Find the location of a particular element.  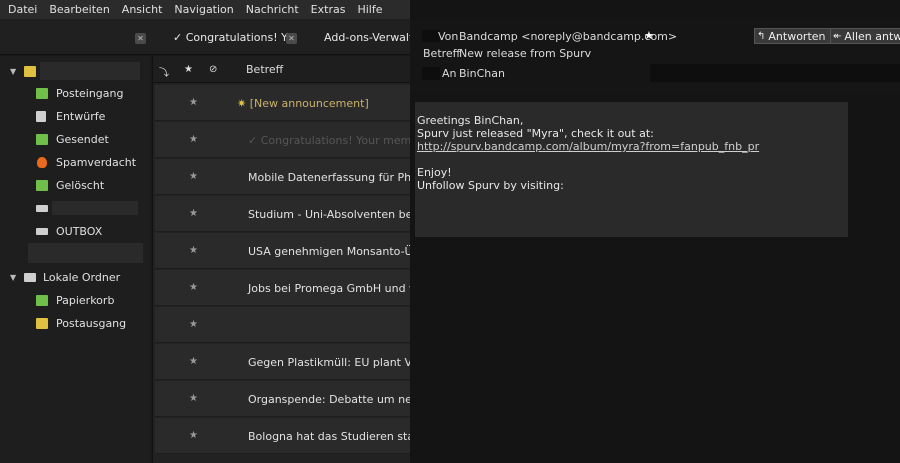

folder-outbox: OUTBOX is located at coordinates (75, 231).